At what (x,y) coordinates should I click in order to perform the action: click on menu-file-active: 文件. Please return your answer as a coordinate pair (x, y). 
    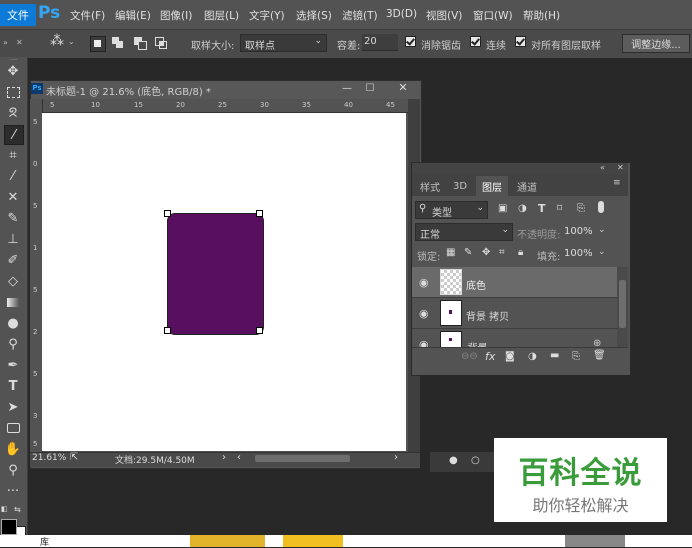
    Looking at the image, I should click on (18, 15).